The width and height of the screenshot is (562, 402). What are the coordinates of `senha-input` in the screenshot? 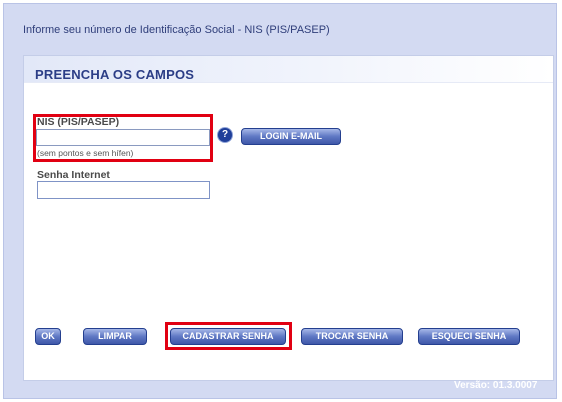 It's located at (123, 190).